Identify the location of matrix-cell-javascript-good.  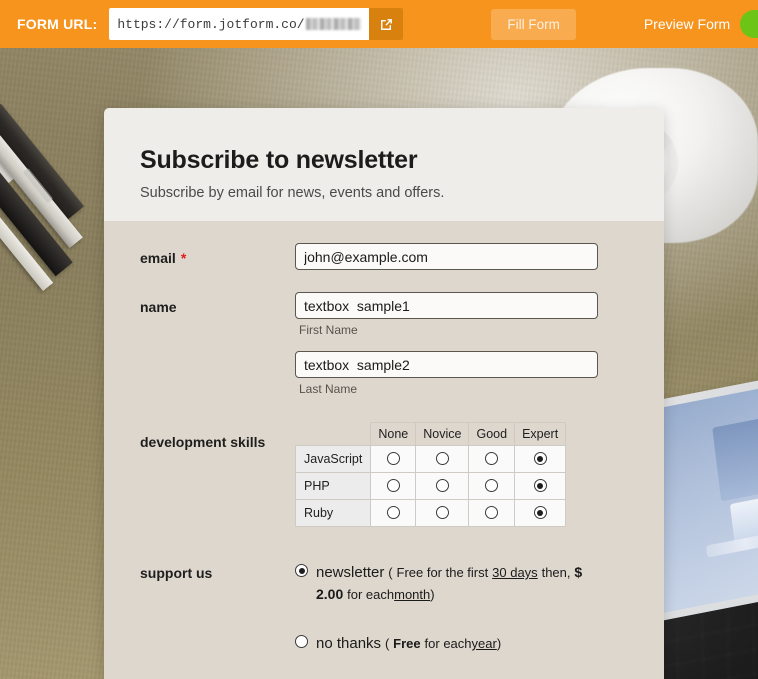
(492, 459).